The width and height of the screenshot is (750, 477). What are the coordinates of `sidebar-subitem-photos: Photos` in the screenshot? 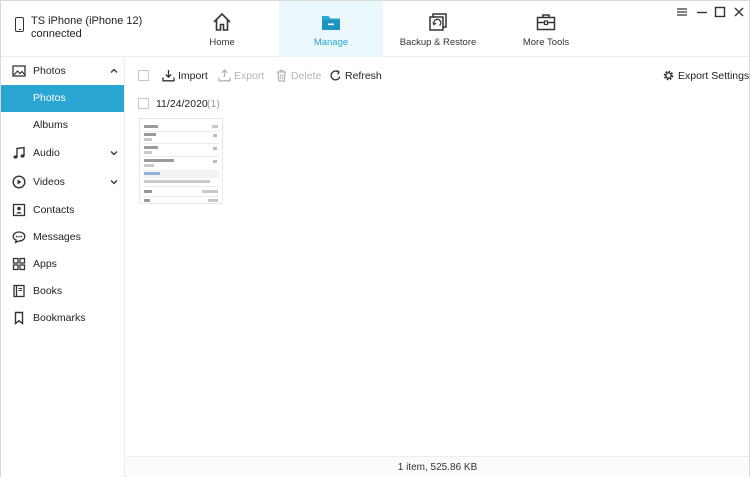 It's located at (62, 98).